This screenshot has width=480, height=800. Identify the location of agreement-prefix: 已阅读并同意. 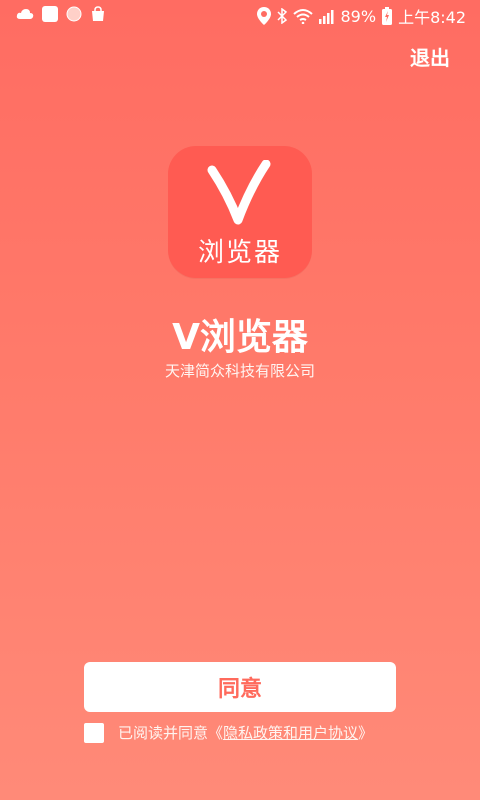
(163, 733).